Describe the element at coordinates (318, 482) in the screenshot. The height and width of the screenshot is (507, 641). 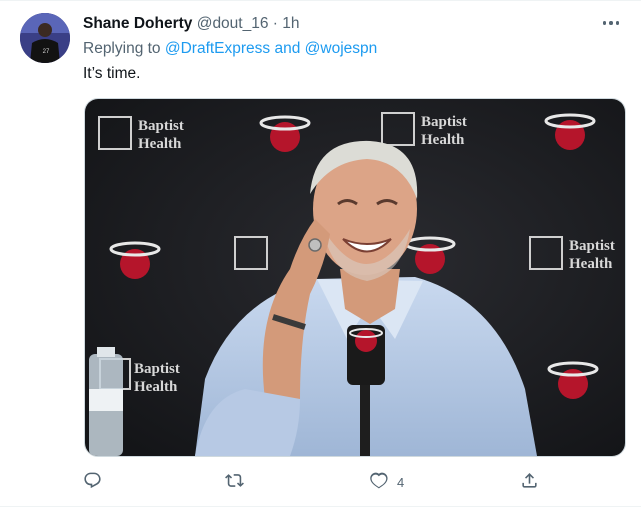
I see `tweet-actions: 4` at that location.